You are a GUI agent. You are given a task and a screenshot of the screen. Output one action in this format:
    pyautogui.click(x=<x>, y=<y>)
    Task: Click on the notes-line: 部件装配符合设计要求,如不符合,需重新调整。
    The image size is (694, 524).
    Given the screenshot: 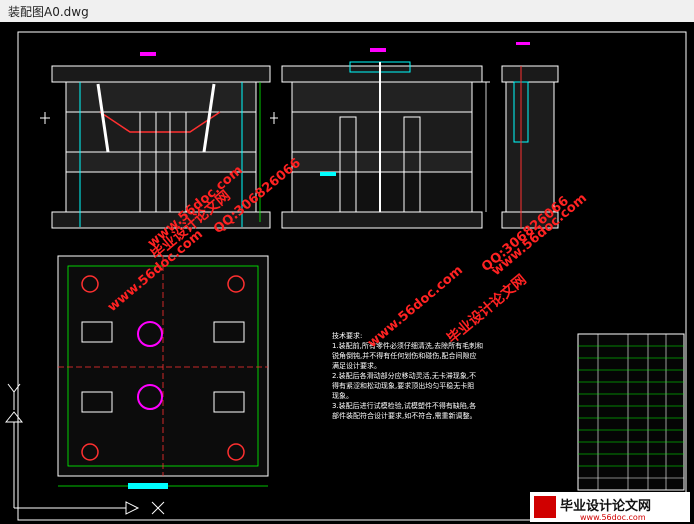 What is the action you would take?
    pyautogui.click(x=404, y=415)
    